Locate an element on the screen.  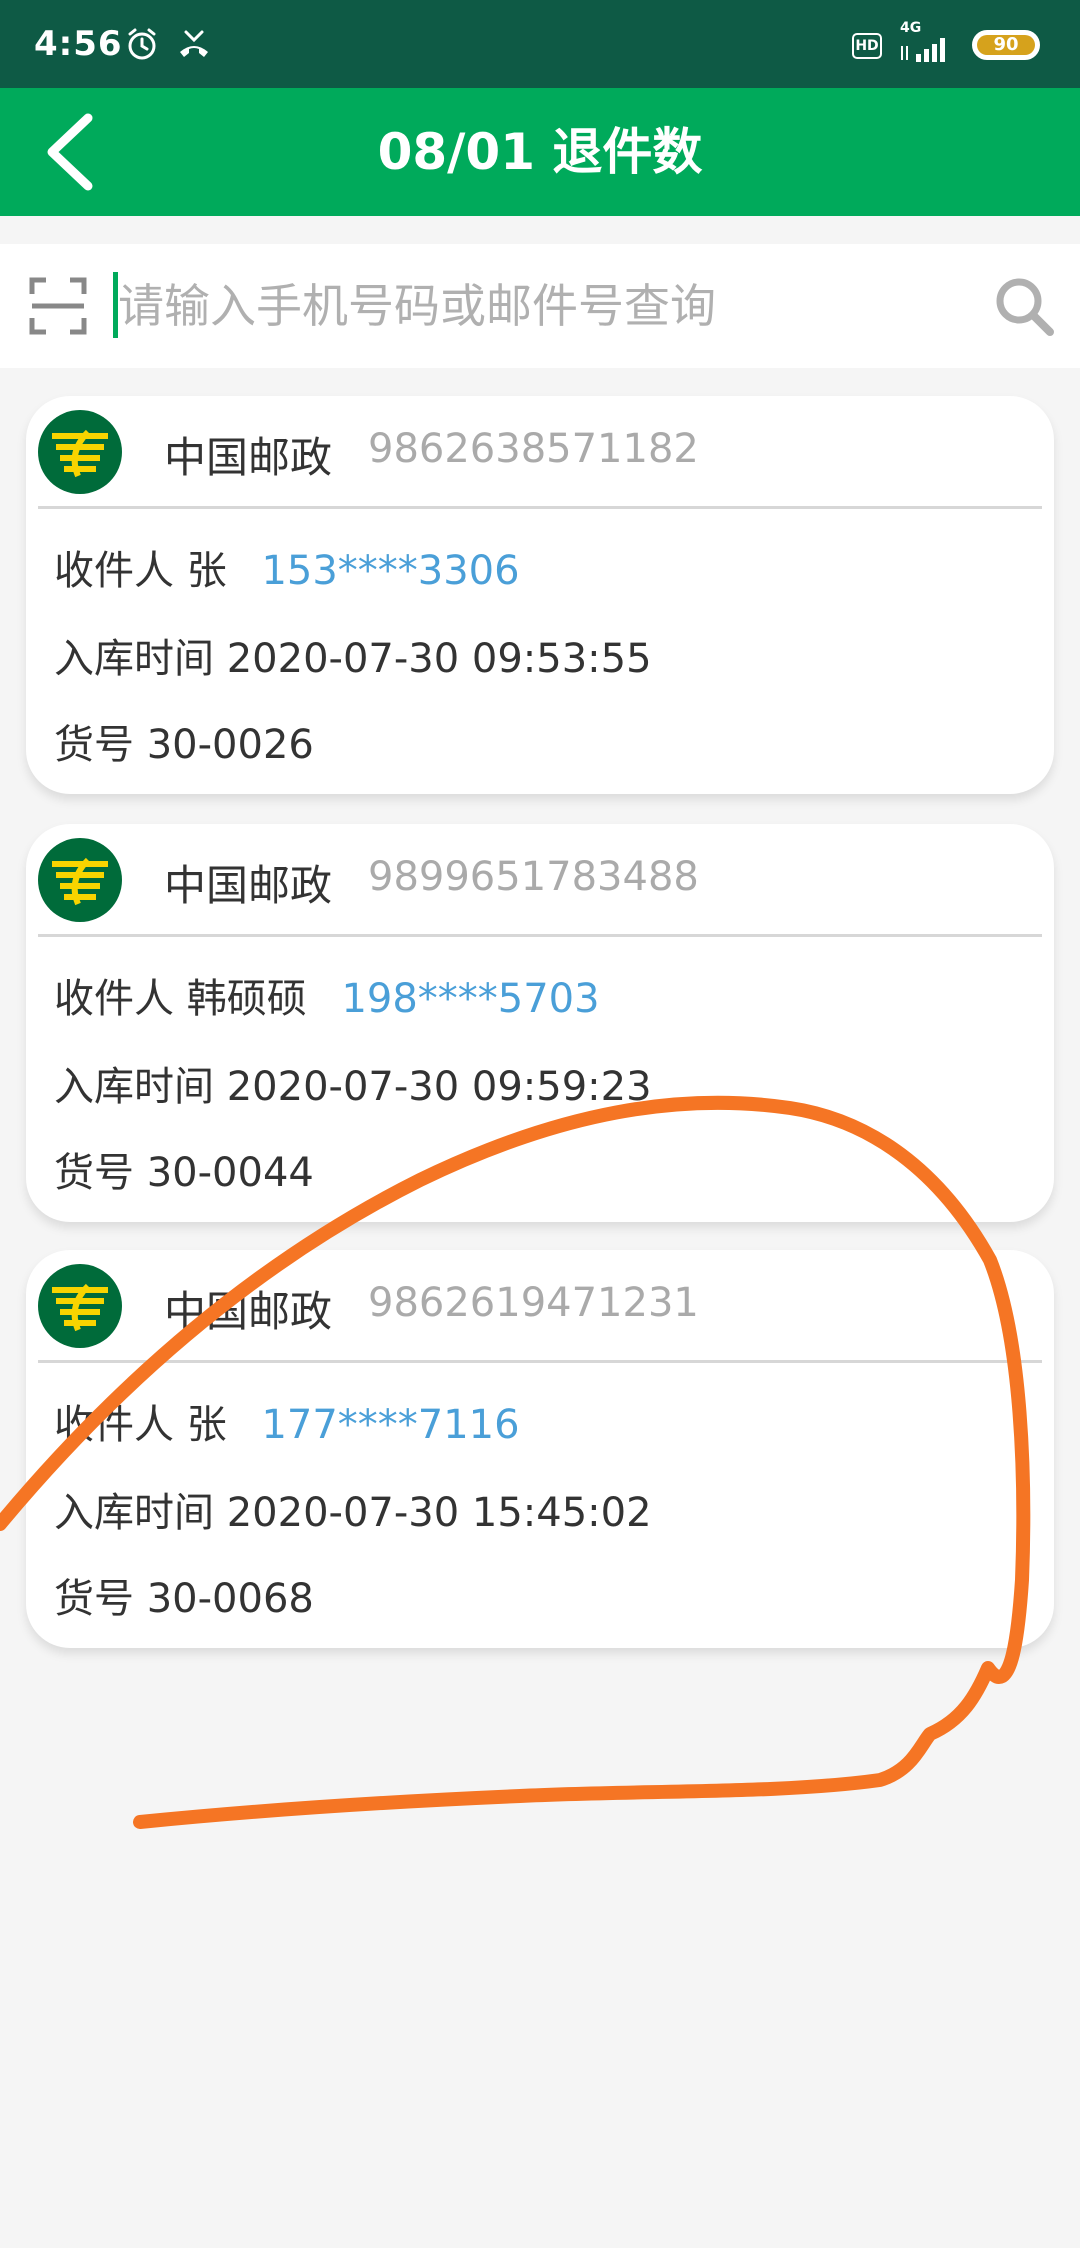
chevron-left-icon is located at coordinates (76, 152).